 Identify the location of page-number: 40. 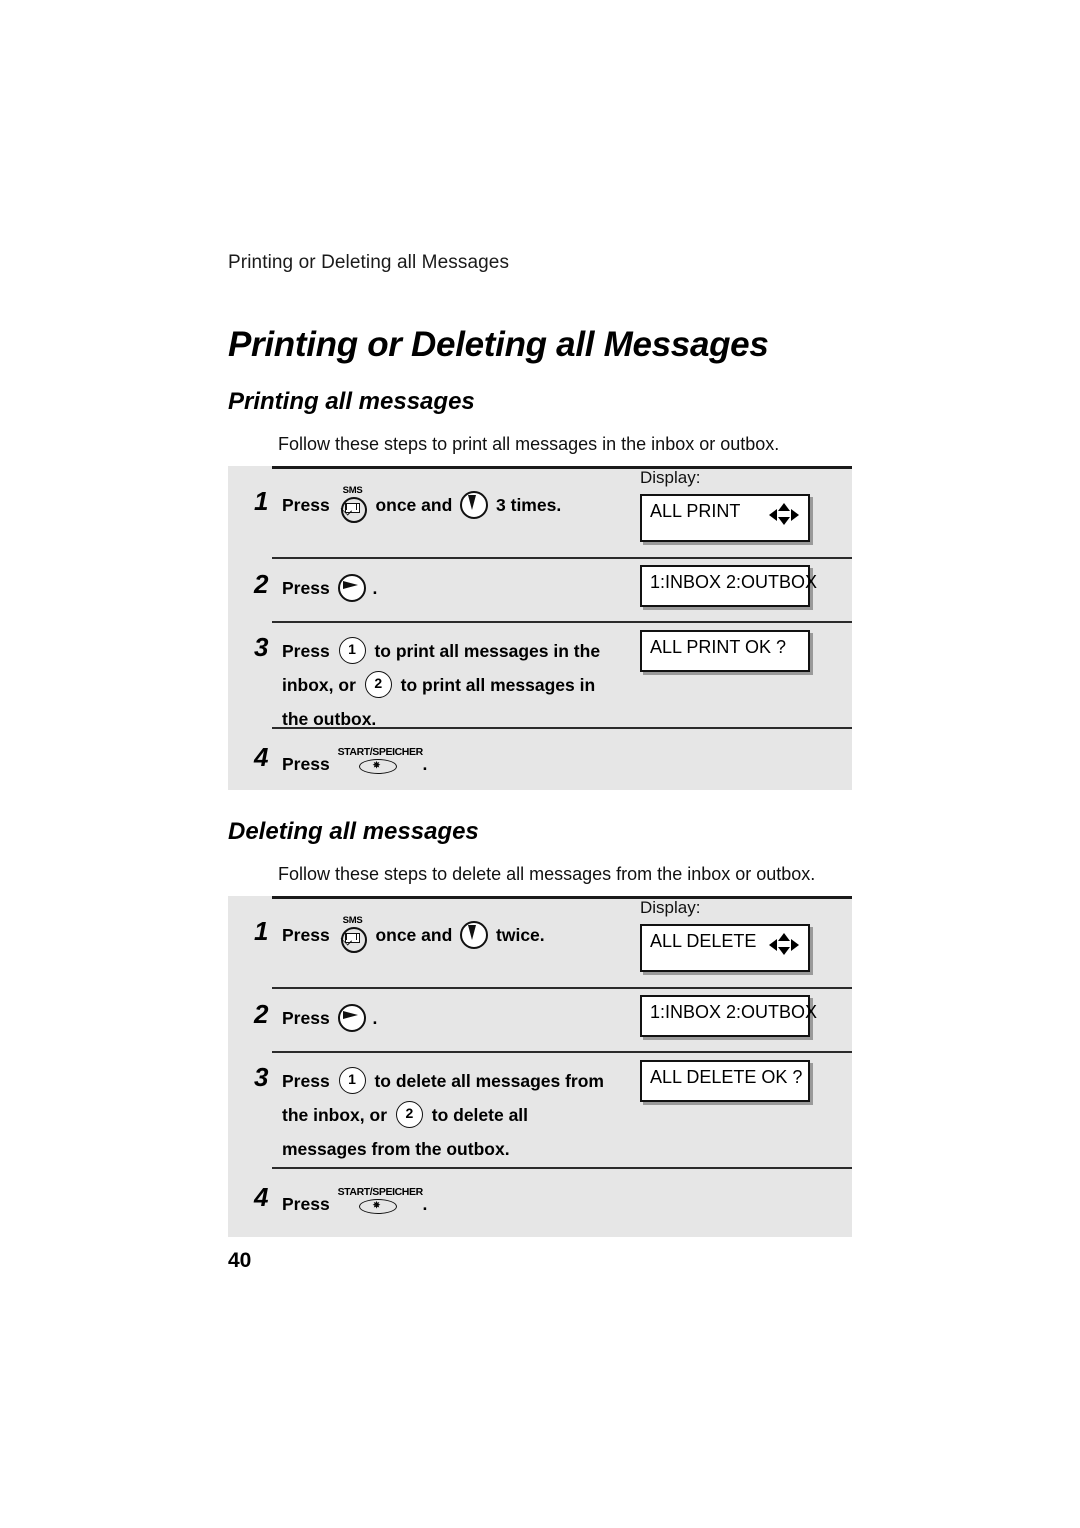
(240, 1260).